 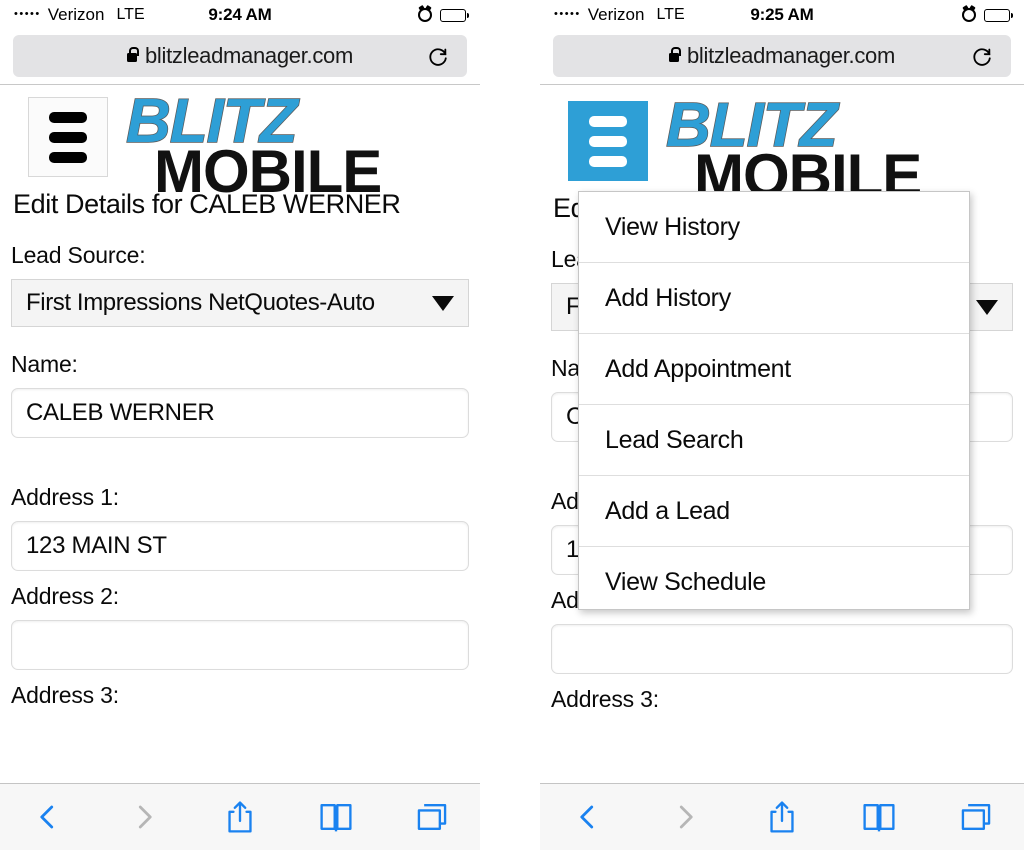 I want to click on name-input: CALEB WERNER, so click(x=240, y=413).